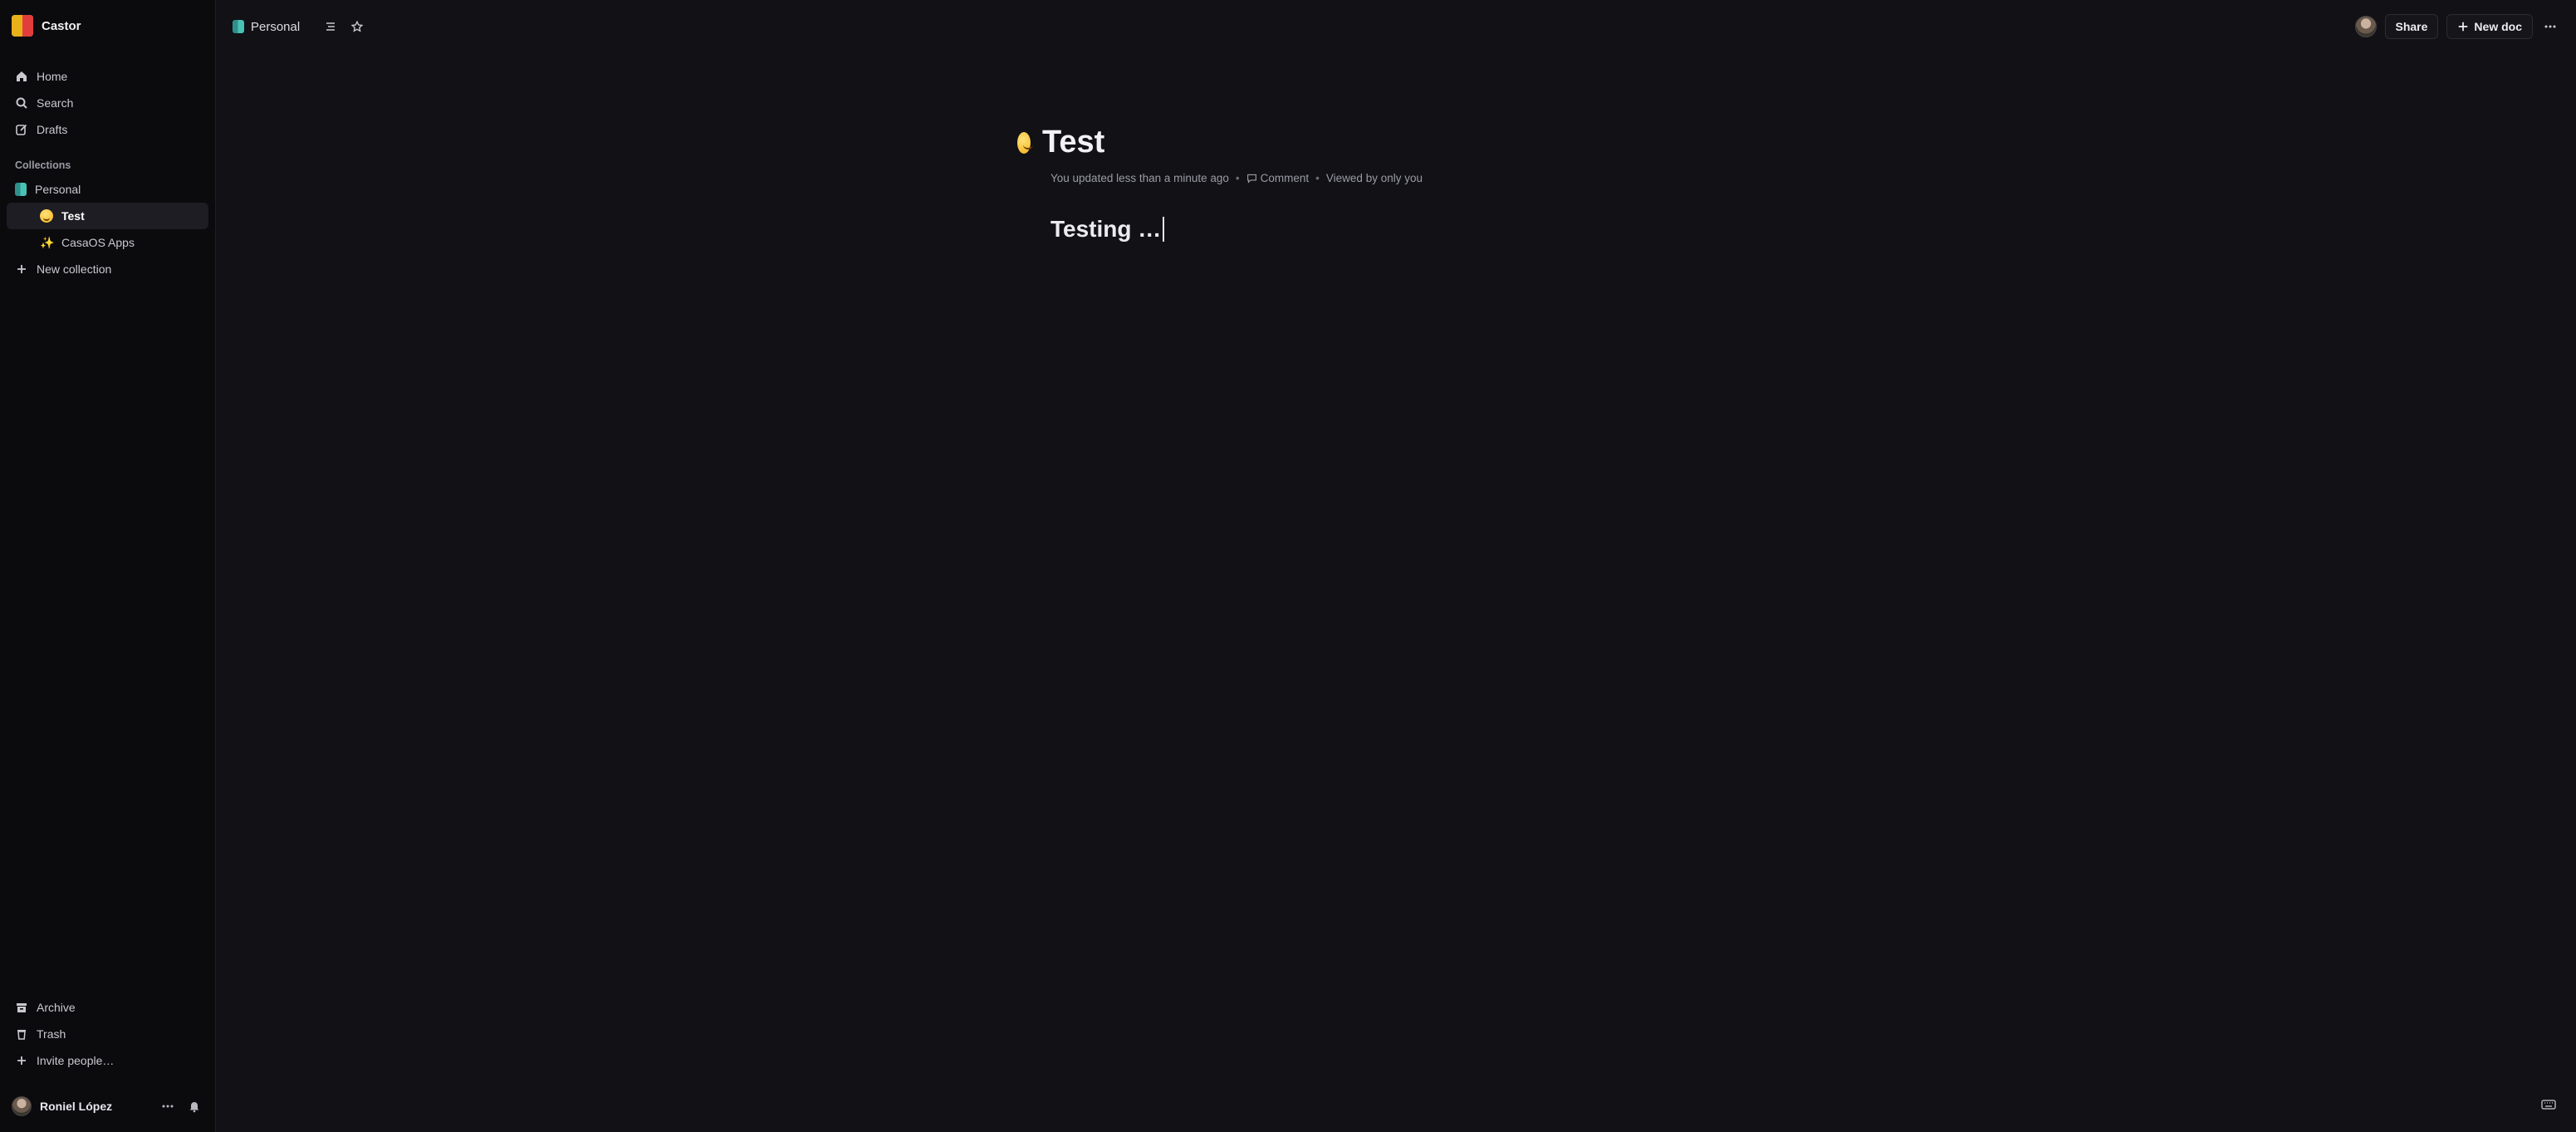 This screenshot has height=1132, width=2576. Describe the element at coordinates (107, 216) in the screenshot. I see `doc-item-test: Test` at that location.